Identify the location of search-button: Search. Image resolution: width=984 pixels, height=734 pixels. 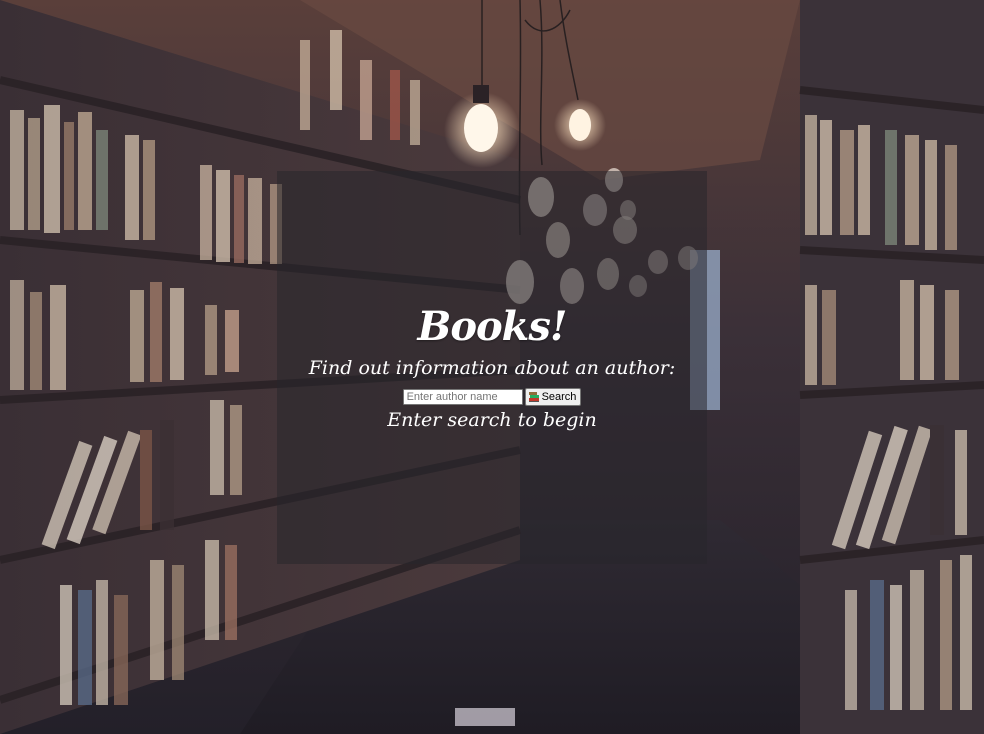
(553, 397).